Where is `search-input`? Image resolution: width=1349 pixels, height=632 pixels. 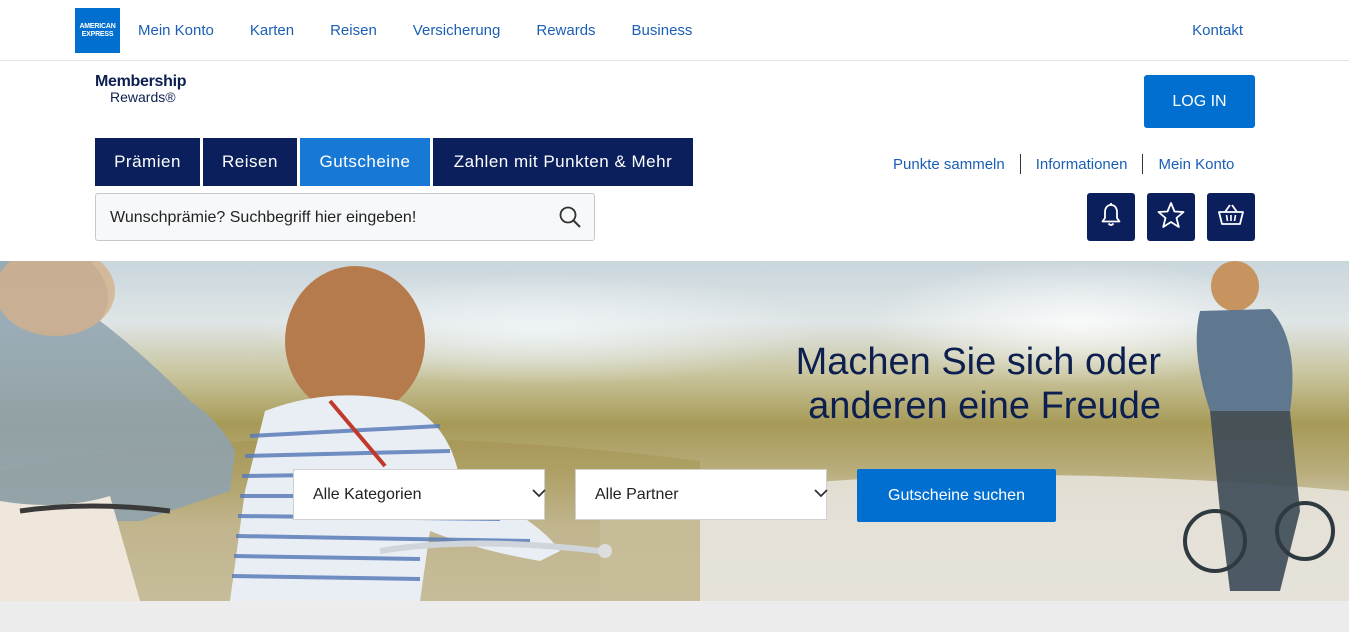
search-input is located at coordinates (325, 218).